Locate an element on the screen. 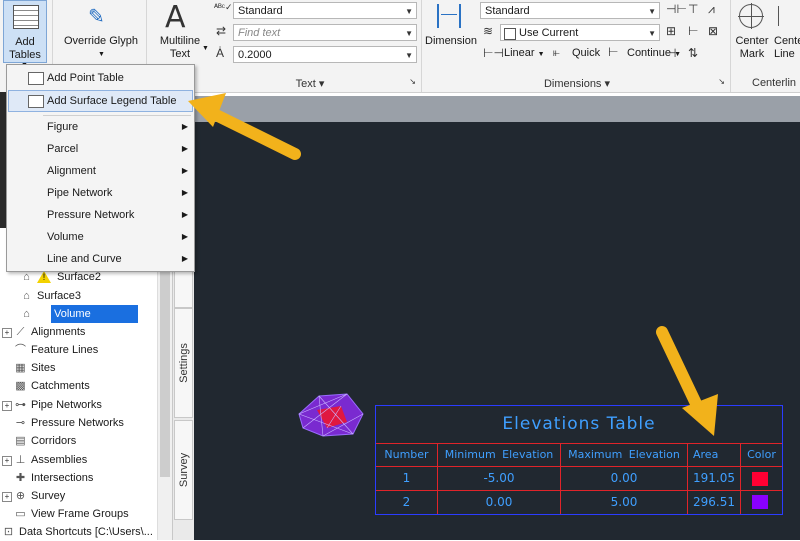  alignment-icon: ⟋ is located at coordinates (20, 332).